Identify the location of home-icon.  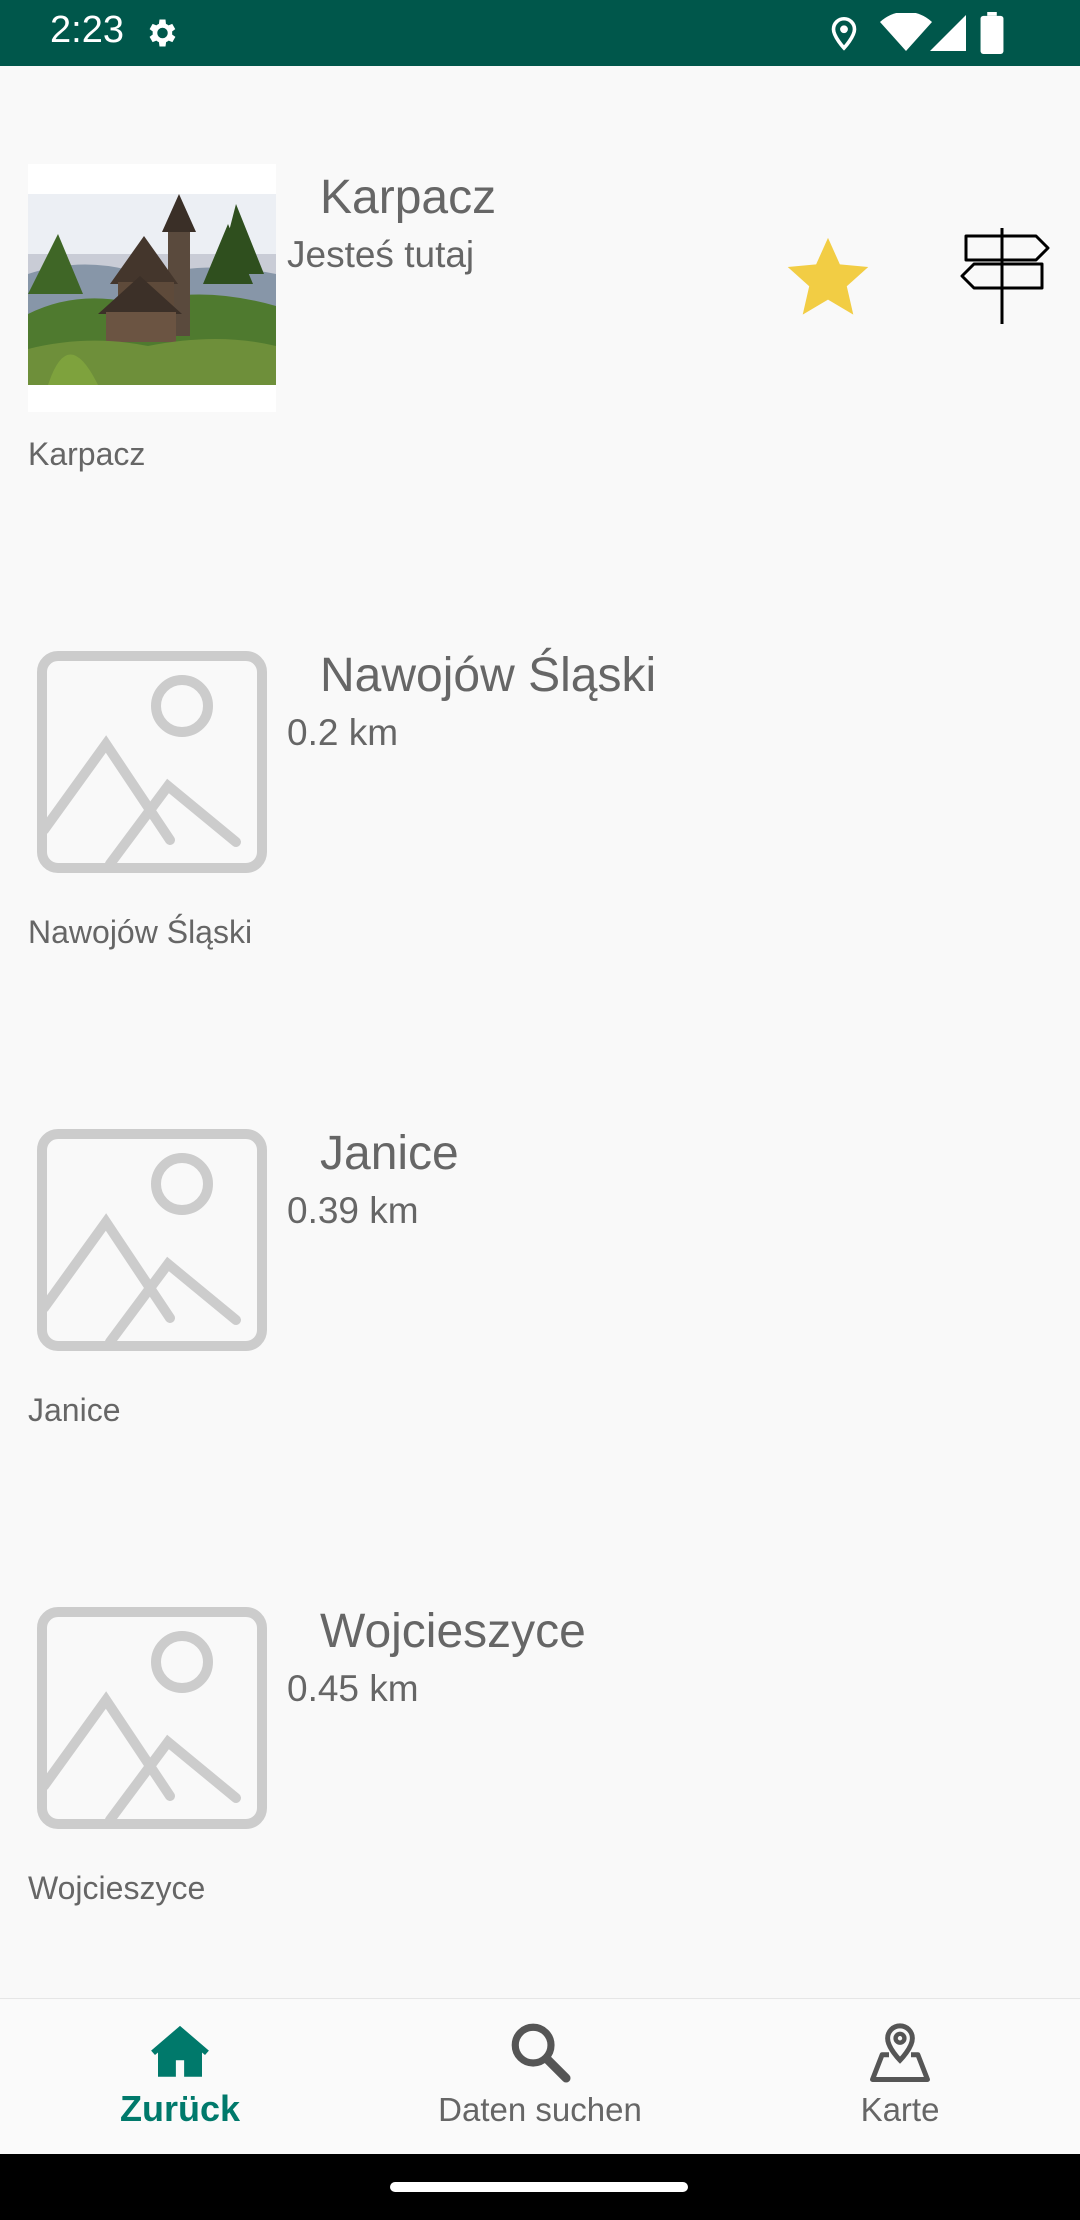
(180, 2051).